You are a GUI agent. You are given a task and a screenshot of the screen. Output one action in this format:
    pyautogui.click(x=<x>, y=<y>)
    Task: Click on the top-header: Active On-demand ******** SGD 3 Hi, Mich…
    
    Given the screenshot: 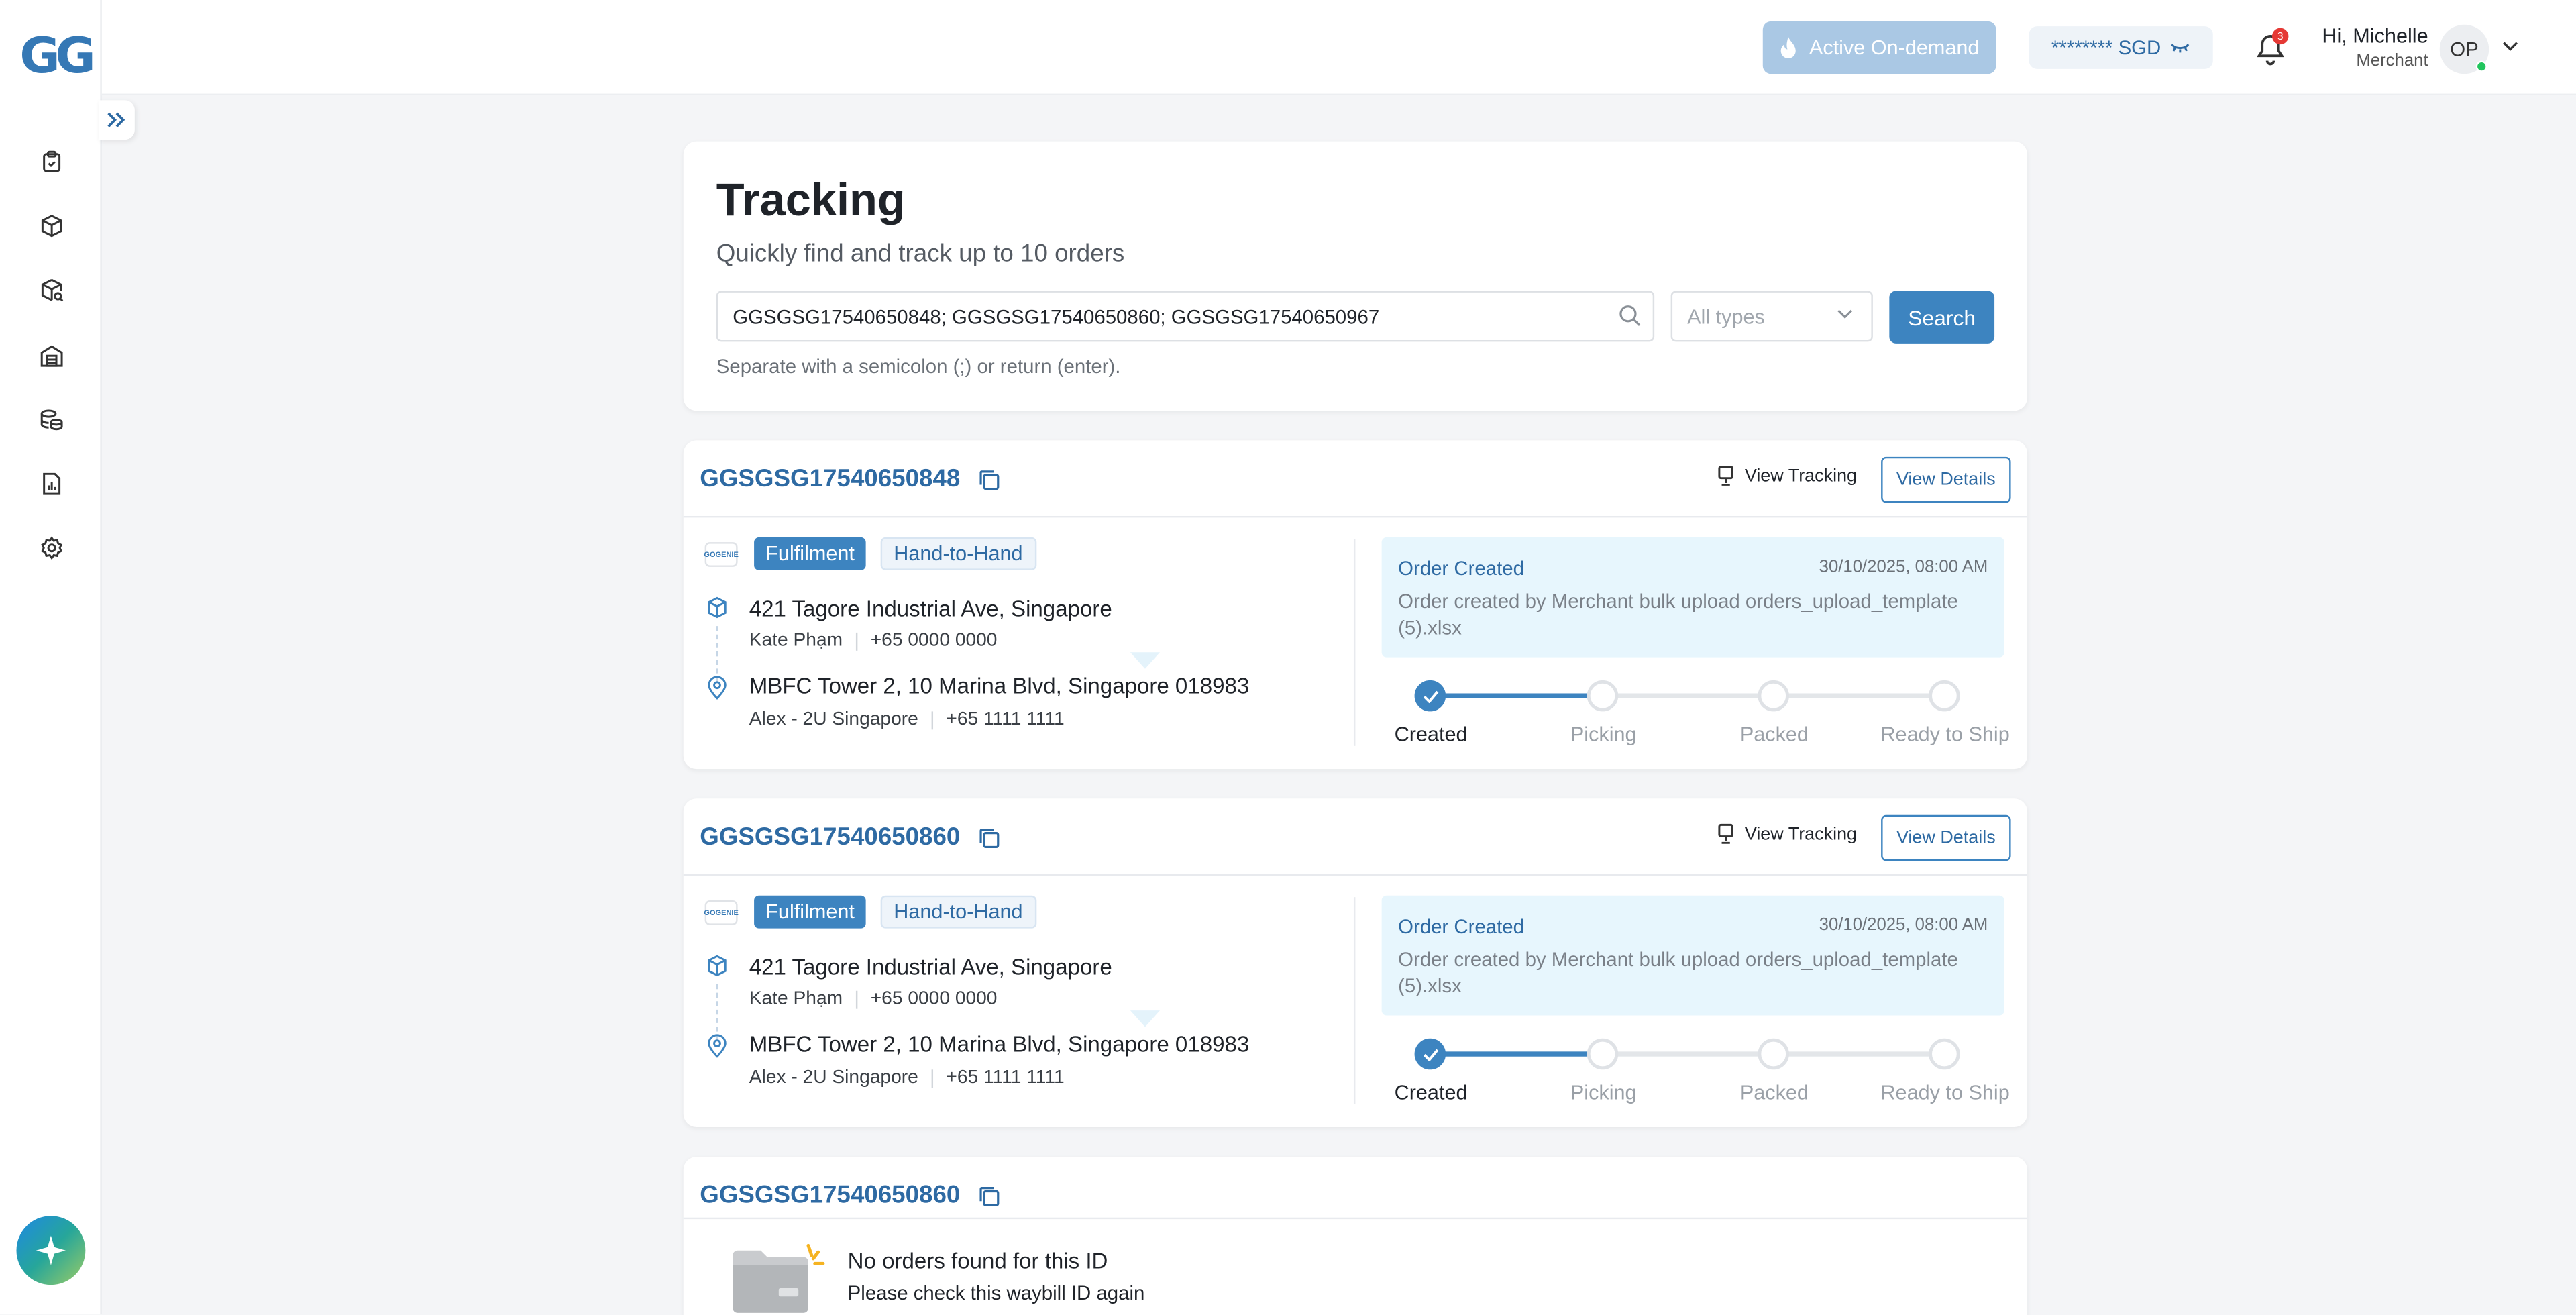 What is the action you would take?
    pyautogui.click(x=1338, y=48)
    